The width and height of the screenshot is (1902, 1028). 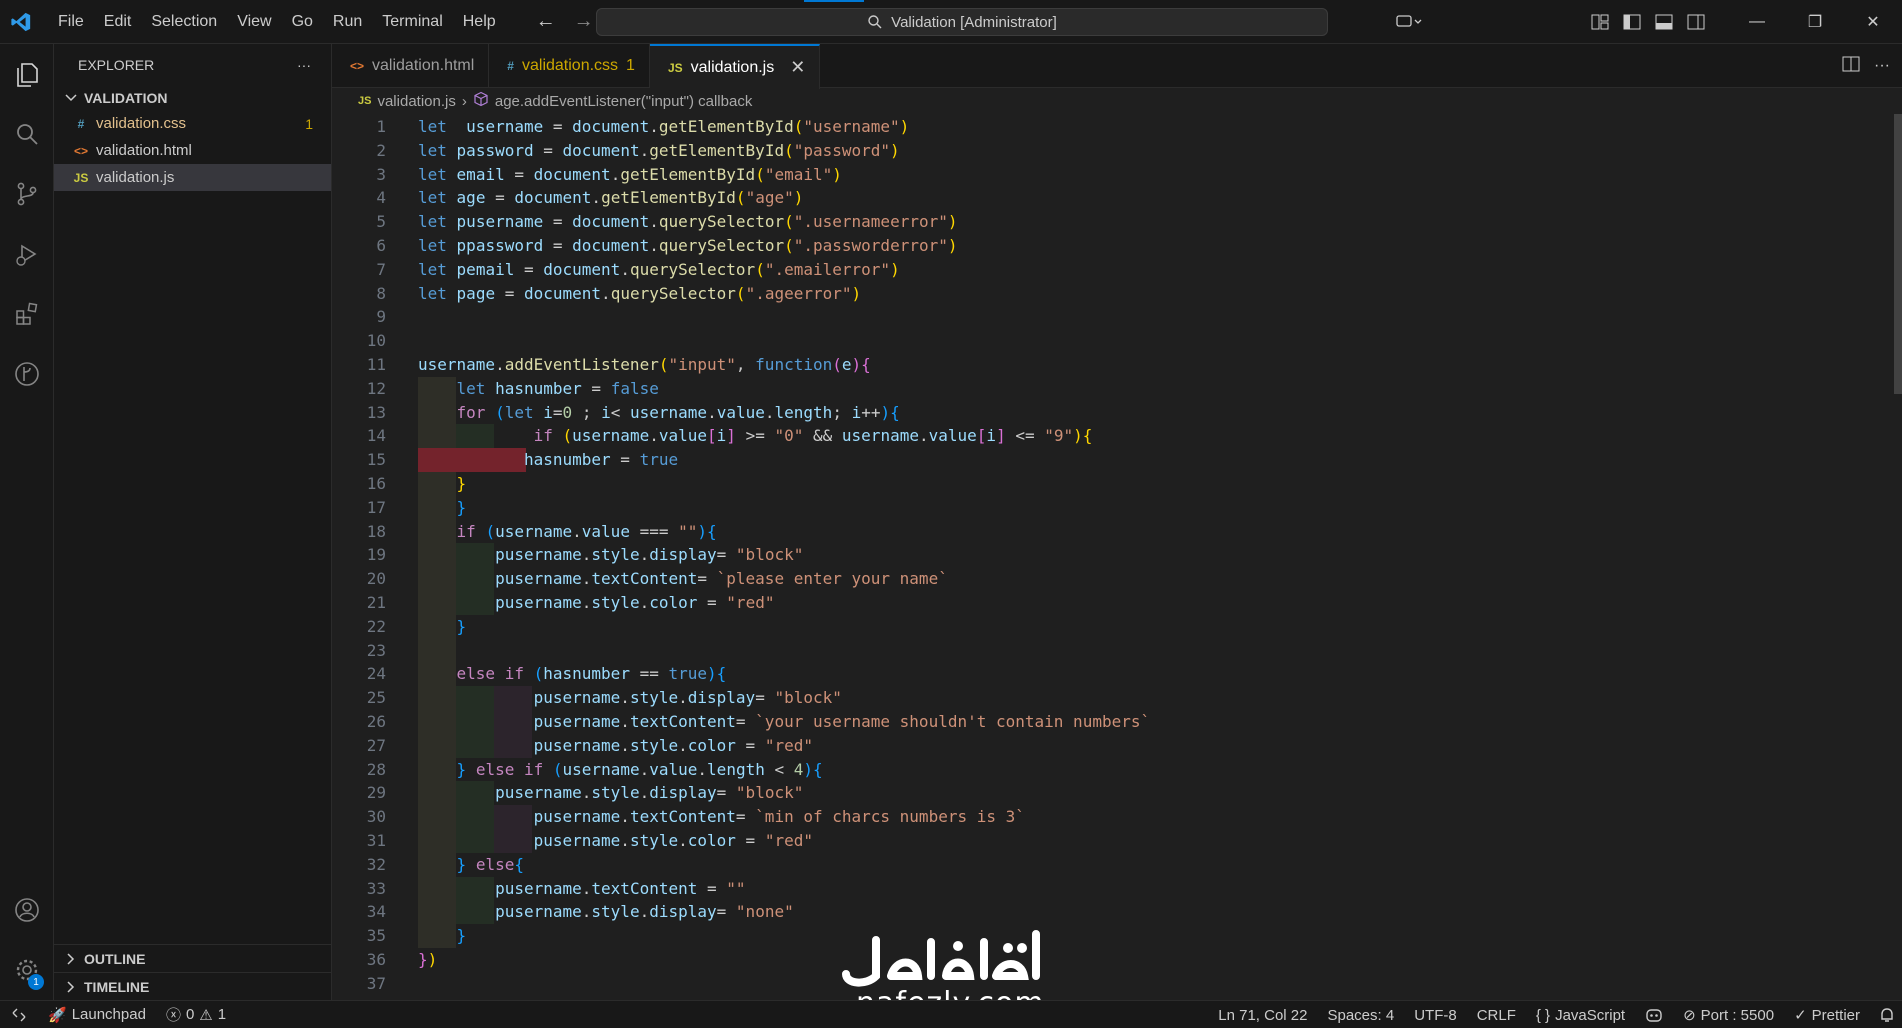 I want to click on extensions-icon, so click(x=27, y=314).